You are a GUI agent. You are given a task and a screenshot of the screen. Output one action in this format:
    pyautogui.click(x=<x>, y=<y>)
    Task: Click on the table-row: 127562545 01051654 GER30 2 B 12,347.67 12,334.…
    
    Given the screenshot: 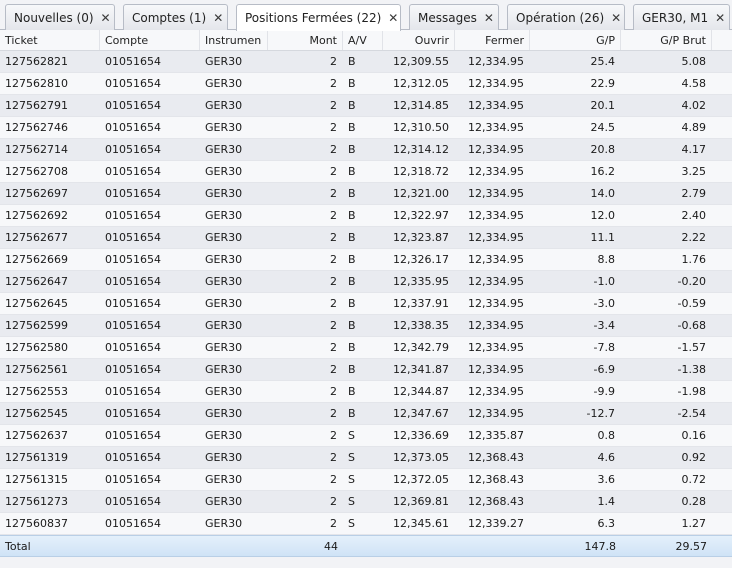 What is the action you would take?
    pyautogui.click(x=366, y=414)
    